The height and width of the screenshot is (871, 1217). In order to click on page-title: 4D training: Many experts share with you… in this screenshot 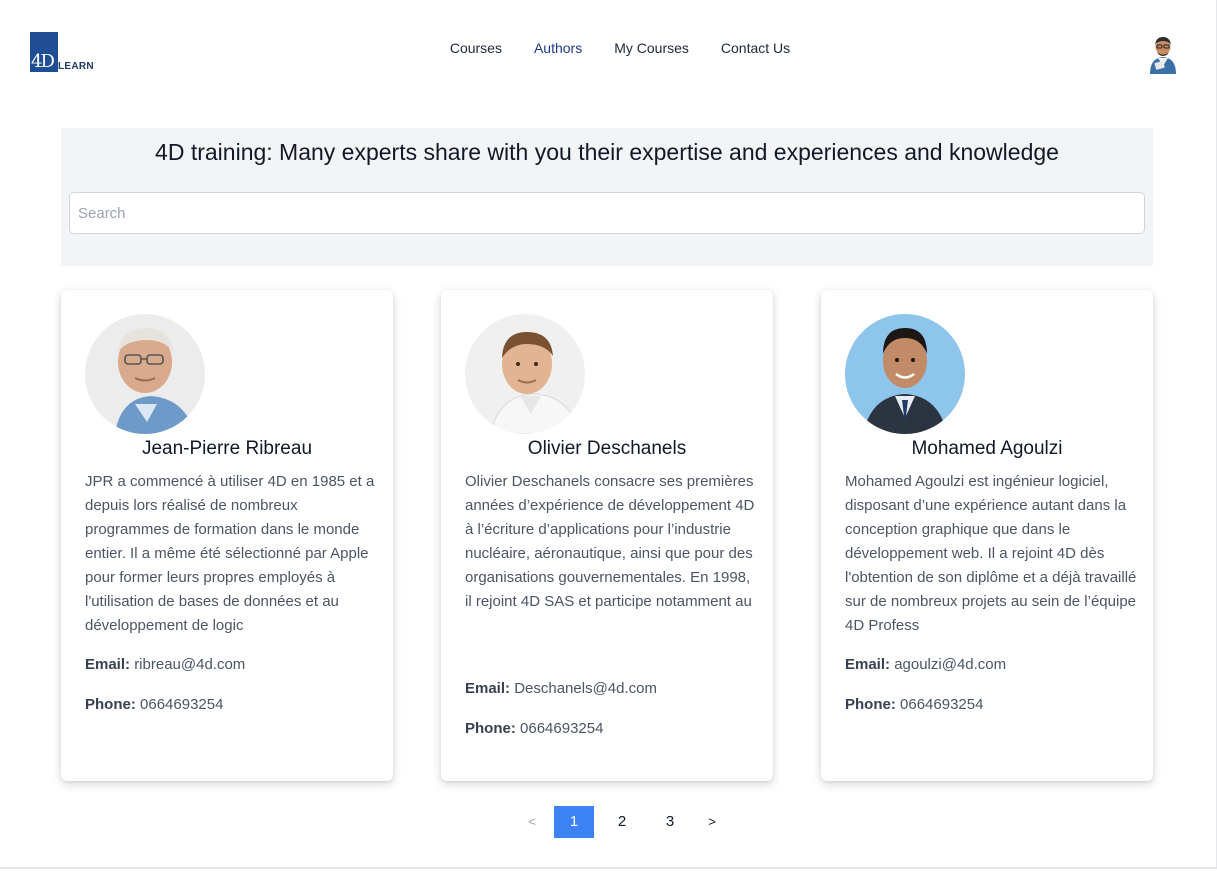, I will do `click(607, 152)`.